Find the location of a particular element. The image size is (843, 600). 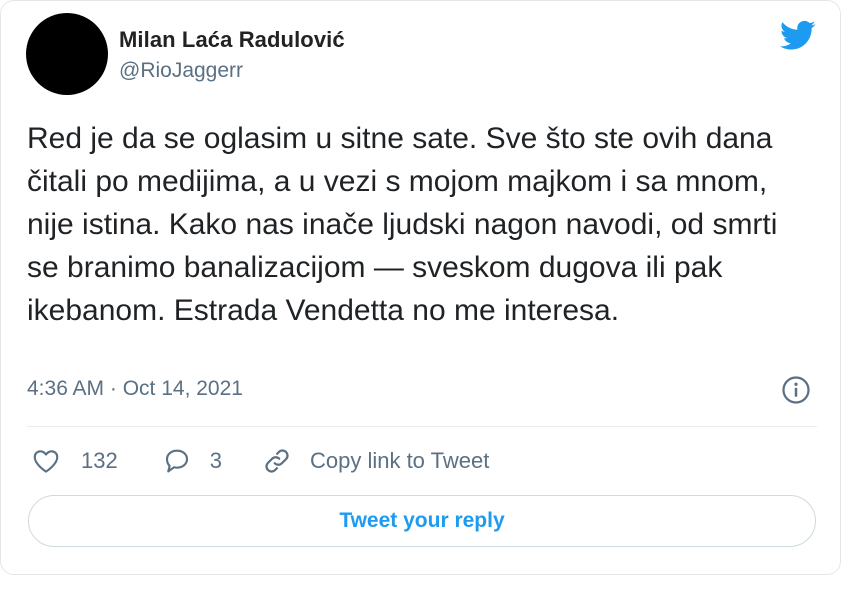

reply-action-button: 3 is located at coordinates (212, 461).